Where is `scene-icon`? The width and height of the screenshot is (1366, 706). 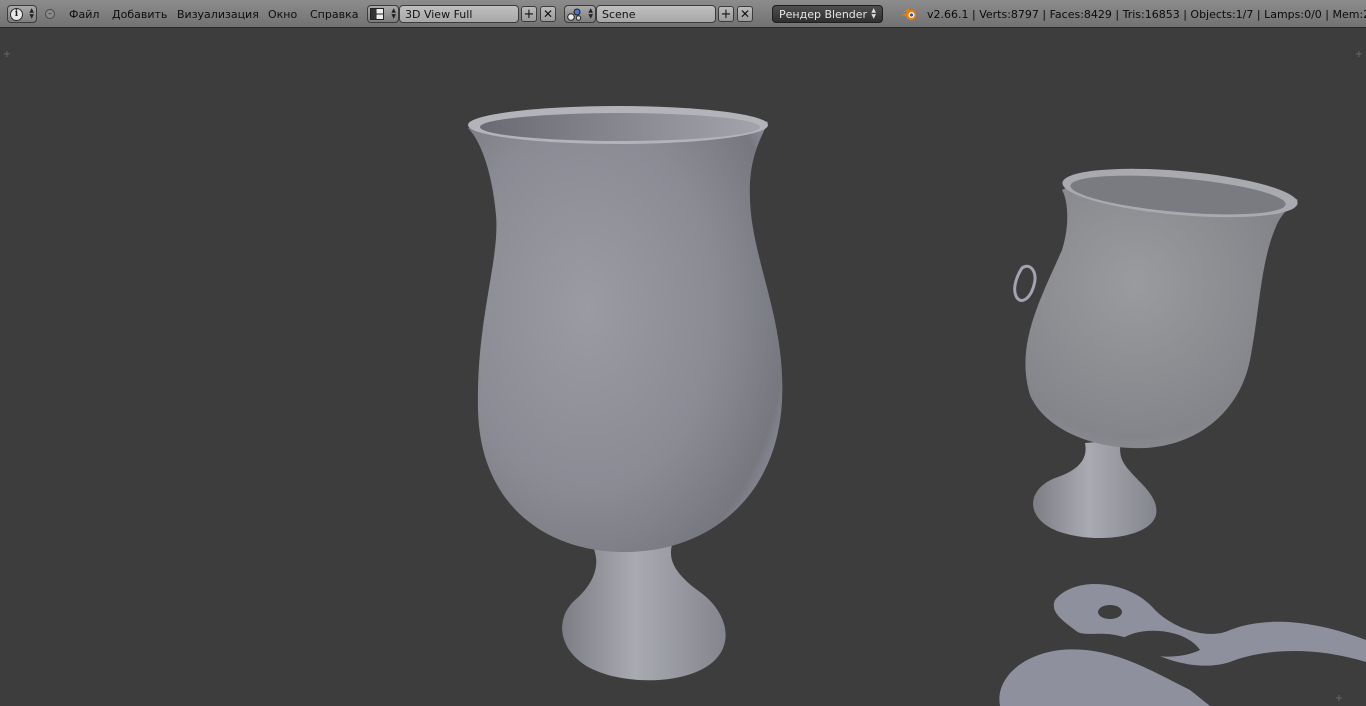
scene-icon is located at coordinates (574, 14).